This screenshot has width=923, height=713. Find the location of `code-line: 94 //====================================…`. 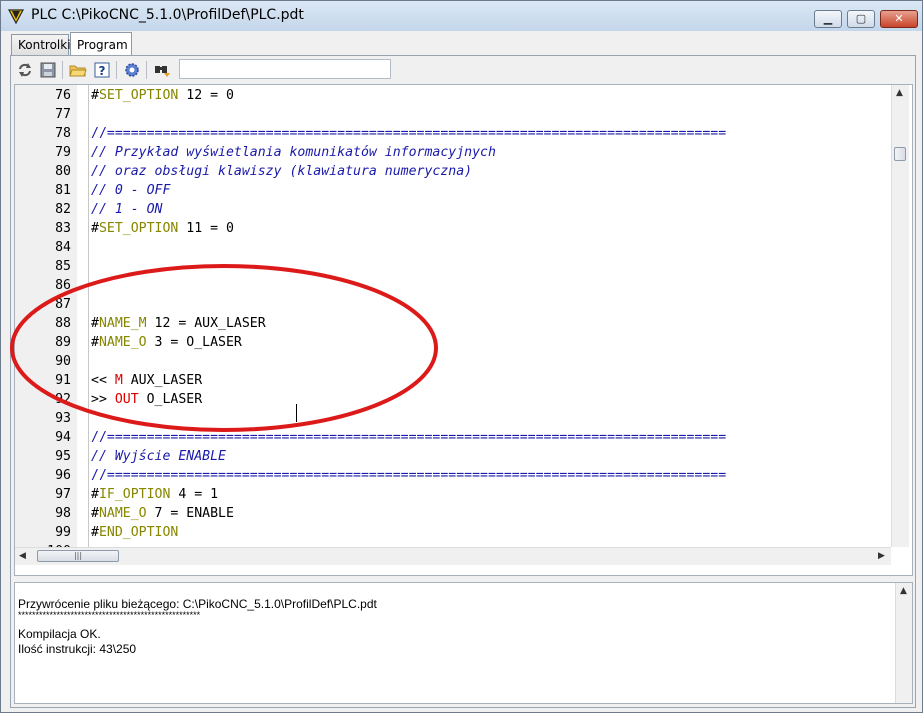

code-line: 94 //====================================… is located at coordinates (452, 437).